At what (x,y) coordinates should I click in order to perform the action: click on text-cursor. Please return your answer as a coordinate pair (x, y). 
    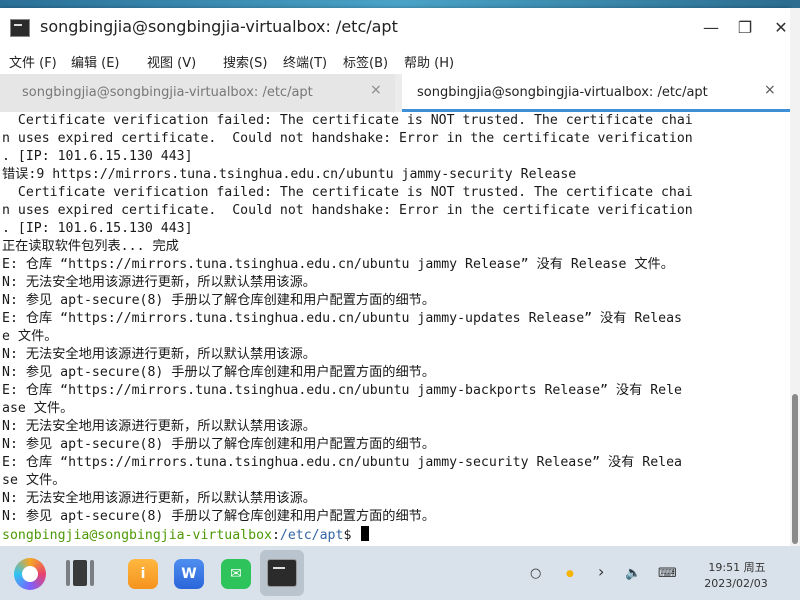
    Looking at the image, I should click on (365, 533).